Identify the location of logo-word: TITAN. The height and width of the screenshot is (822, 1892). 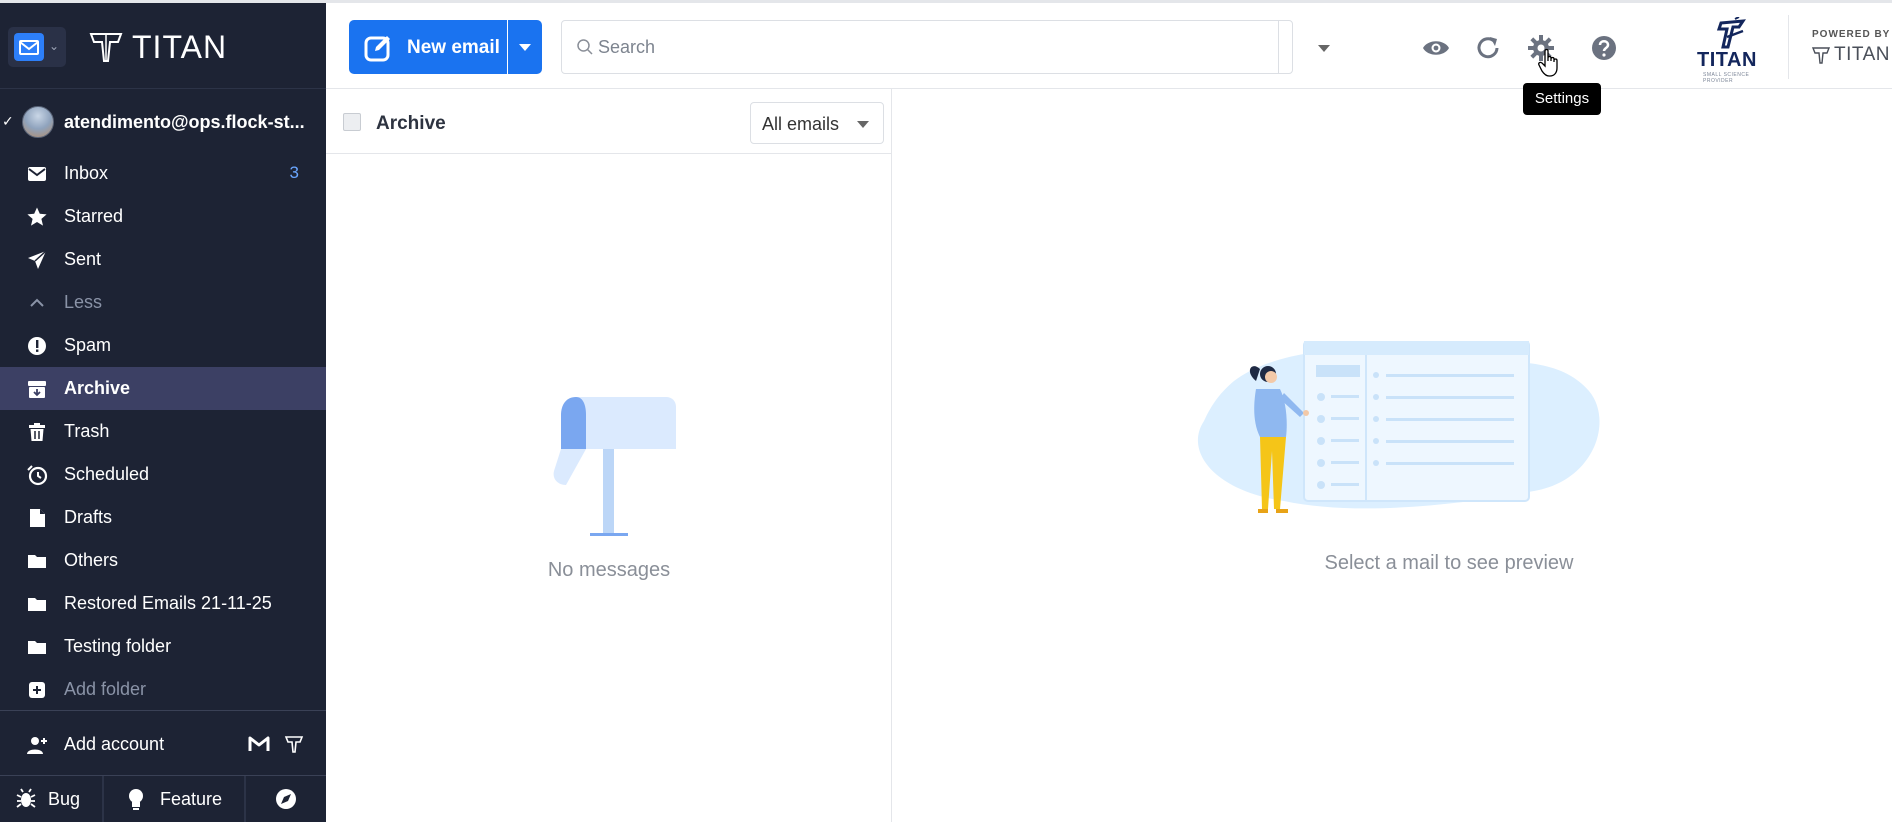
(1727, 60).